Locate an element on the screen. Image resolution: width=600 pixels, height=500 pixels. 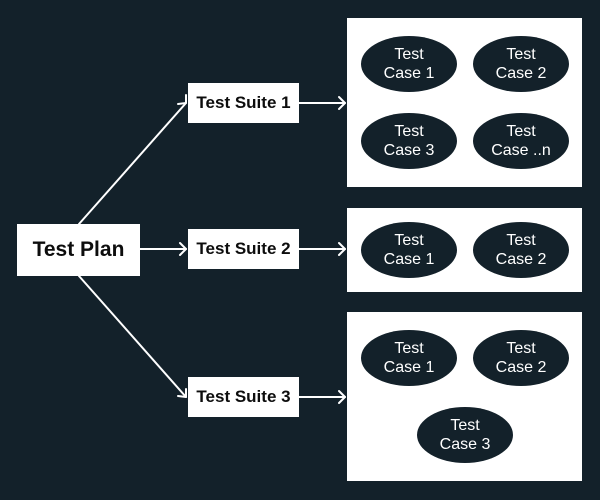
test-plan-label: Test Plan is located at coordinates (78, 249).